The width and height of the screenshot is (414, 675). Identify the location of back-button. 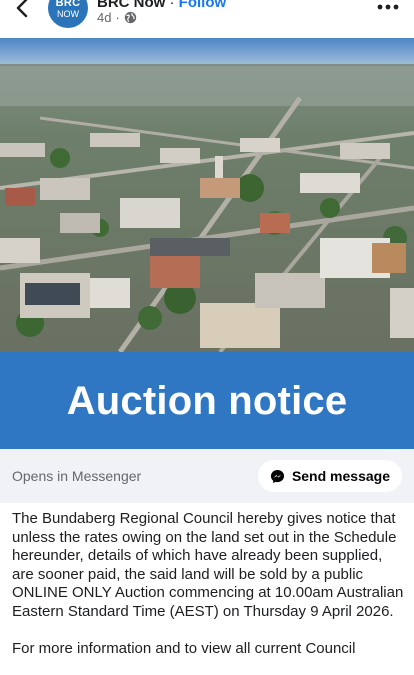
(22, 11).